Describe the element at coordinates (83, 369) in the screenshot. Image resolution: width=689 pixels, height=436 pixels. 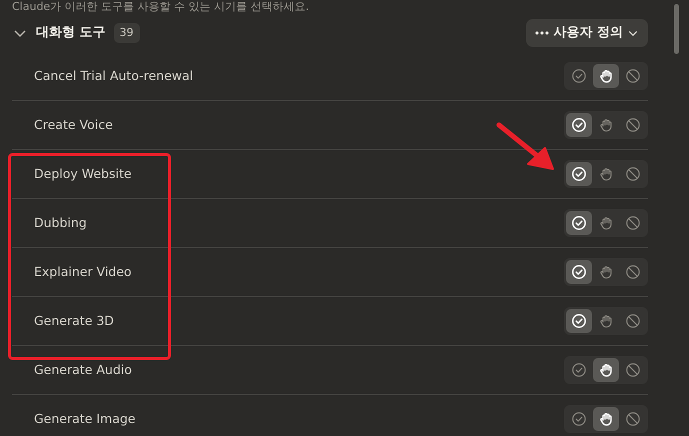
I see `tool-name: Generate Audio` at that location.